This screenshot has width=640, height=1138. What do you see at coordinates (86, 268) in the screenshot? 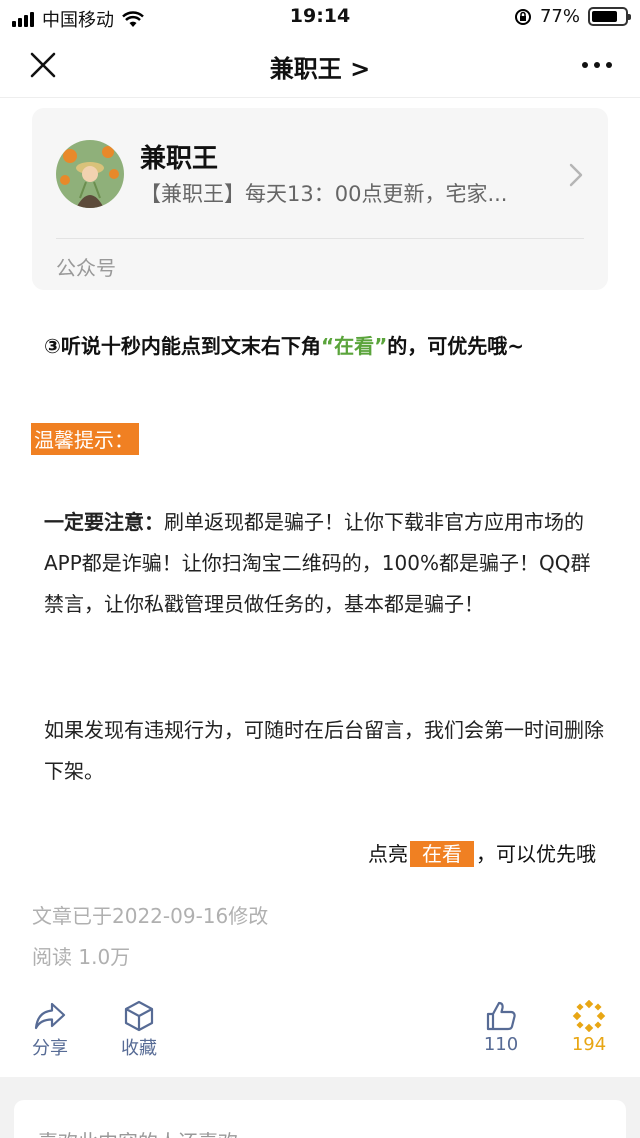
I see `account-type: 公众号` at bounding box center [86, 268].